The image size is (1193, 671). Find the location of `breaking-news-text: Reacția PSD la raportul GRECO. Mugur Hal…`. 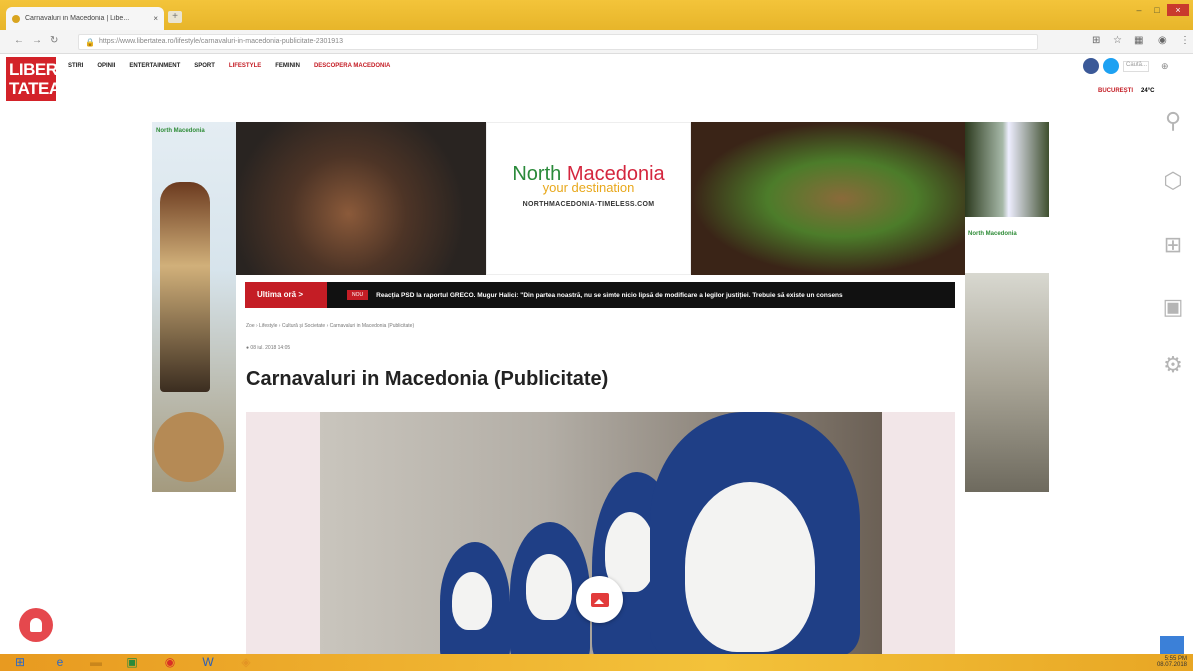

breaking-news-text: Reacția PSD la raportul GRECO. Mugur Hal… is located at coordinates (609, 295).